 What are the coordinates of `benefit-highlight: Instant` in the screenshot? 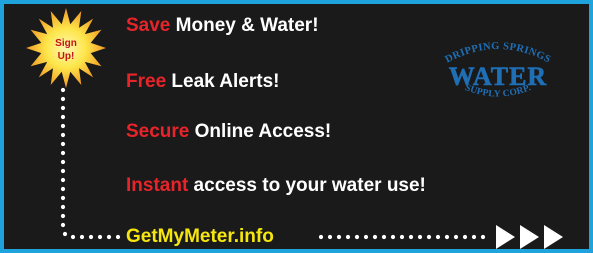 It's located at (157, 185).